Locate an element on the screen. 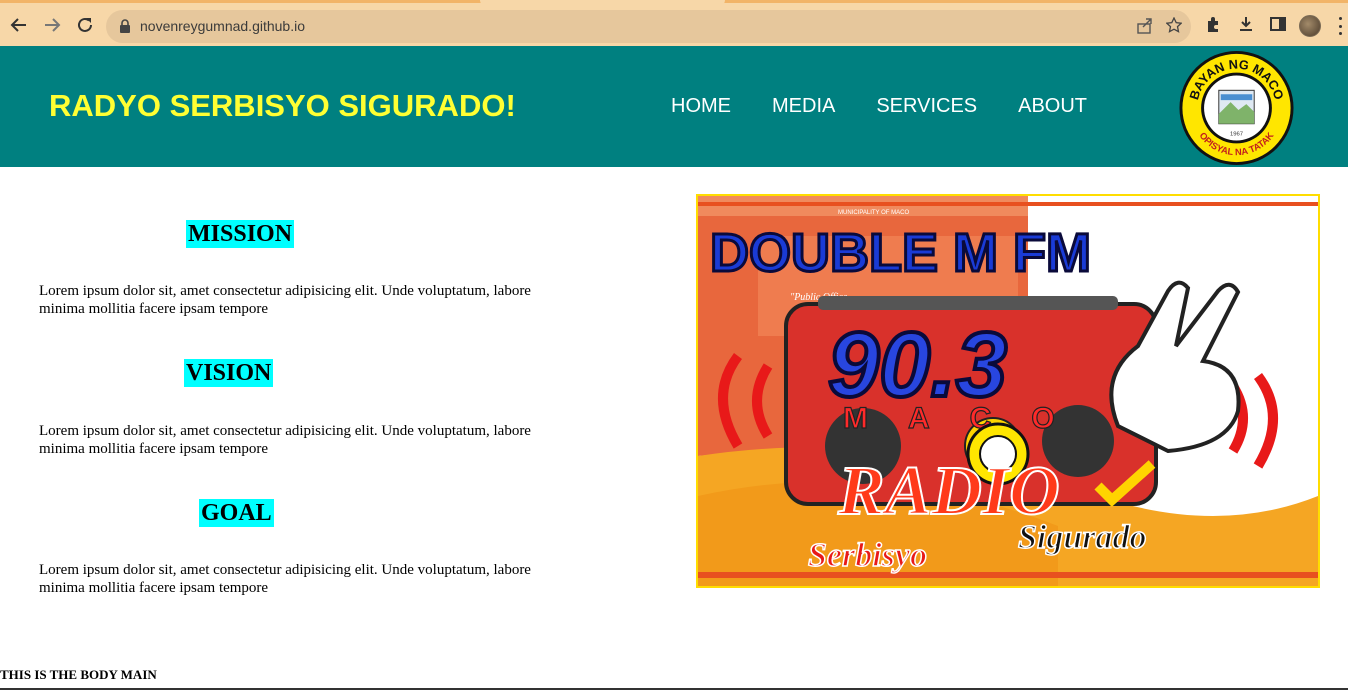  share-icon is located at coordinates (1145, 28).